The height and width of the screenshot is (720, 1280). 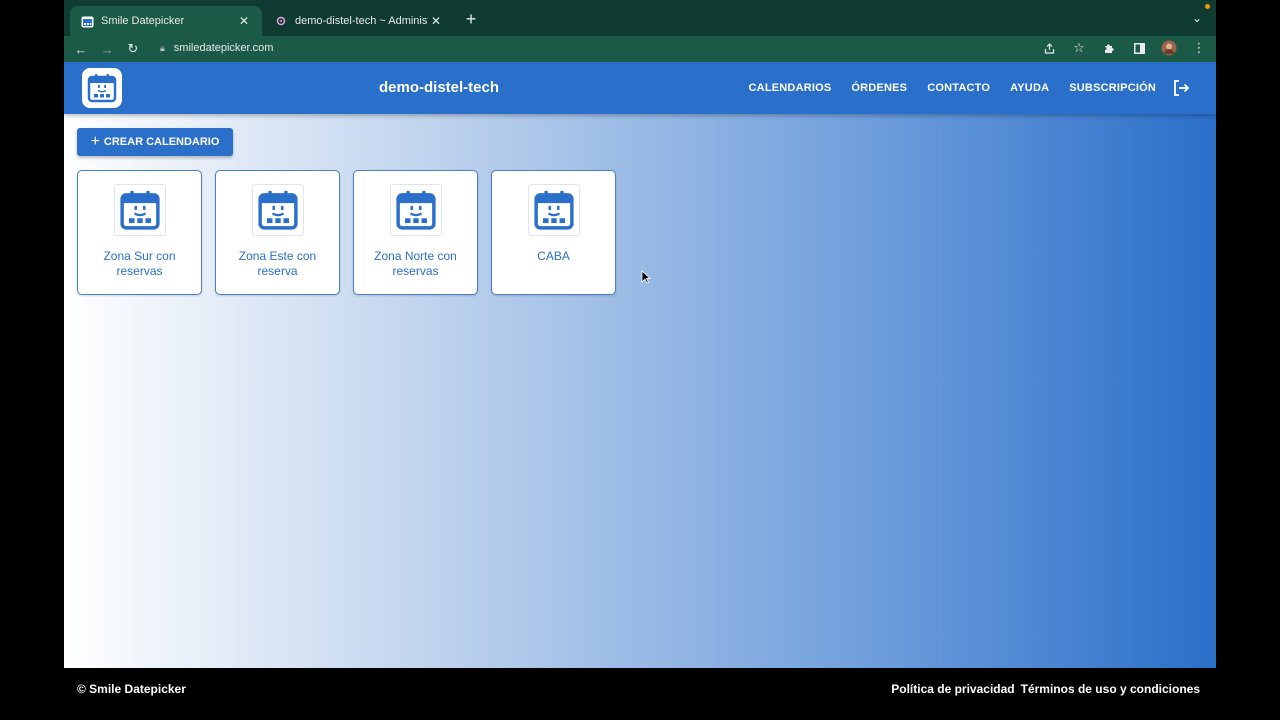 What do you see at coordinates (1109, 48) in the screenshot?
I see `extensions-icon` at bounding box center [1109, 48].